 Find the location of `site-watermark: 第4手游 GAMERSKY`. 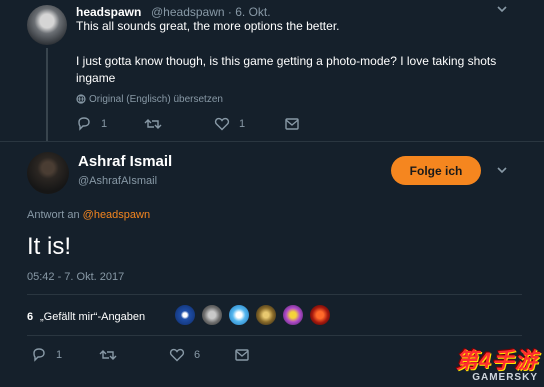

site-watermark: 第4手游 GAMERSKY is located at coordinates (497, 363).